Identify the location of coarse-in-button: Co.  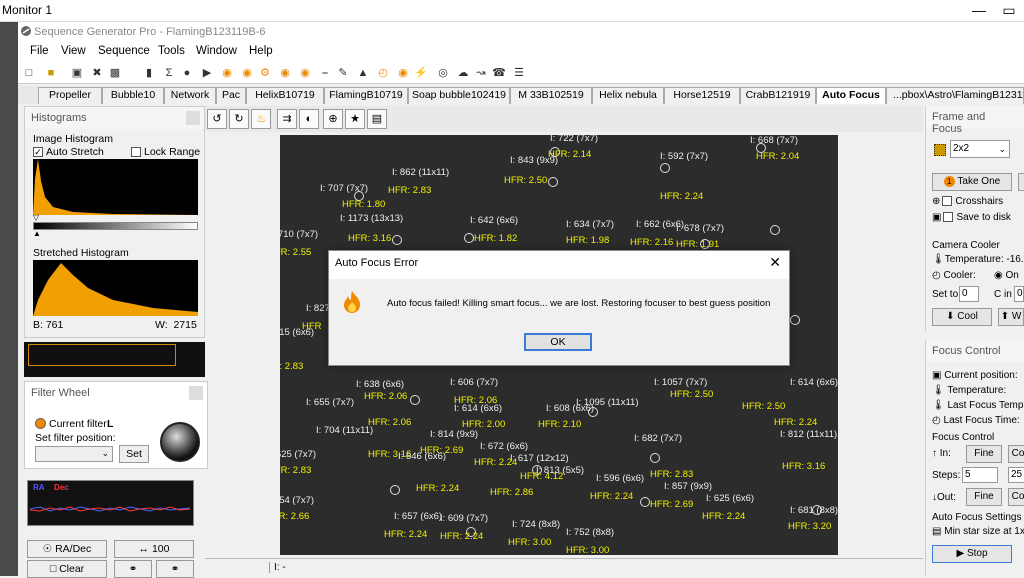
(1016, 454).